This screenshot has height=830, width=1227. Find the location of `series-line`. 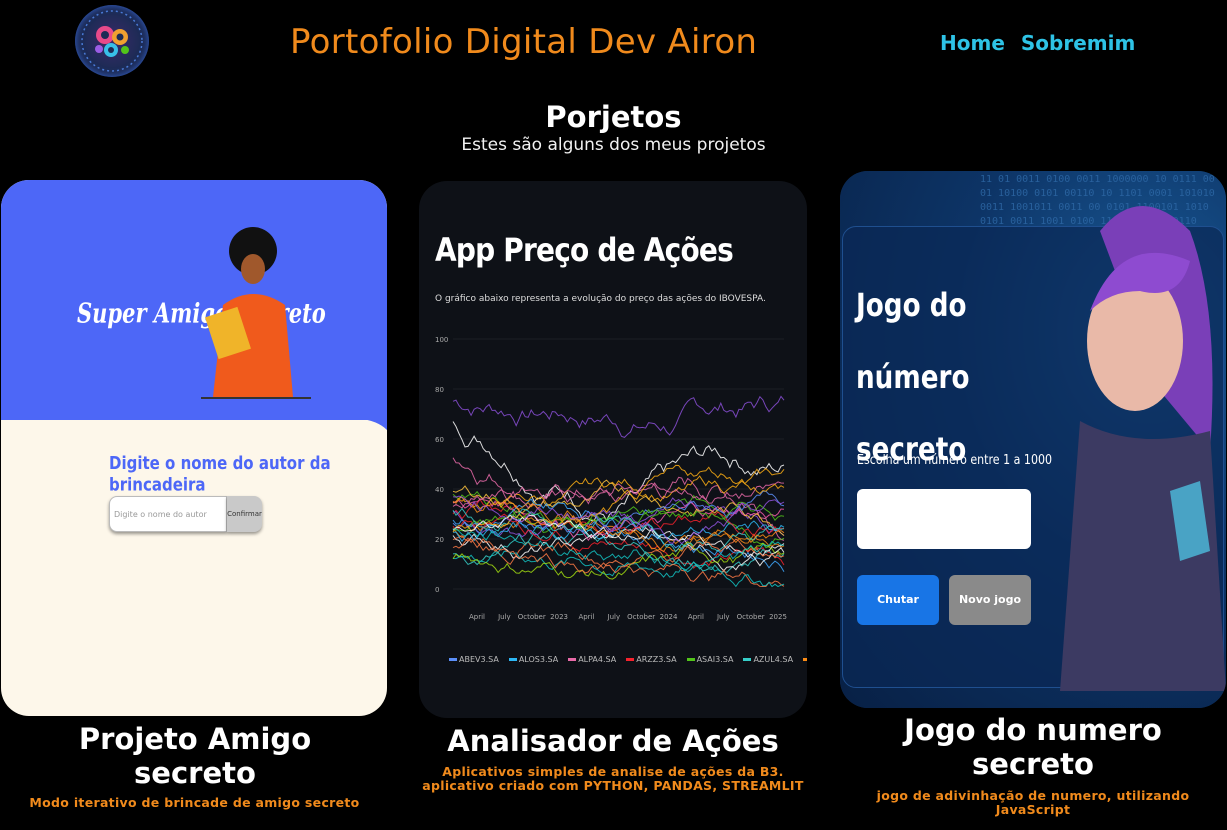

series-line is located at coordinates (618, 416).